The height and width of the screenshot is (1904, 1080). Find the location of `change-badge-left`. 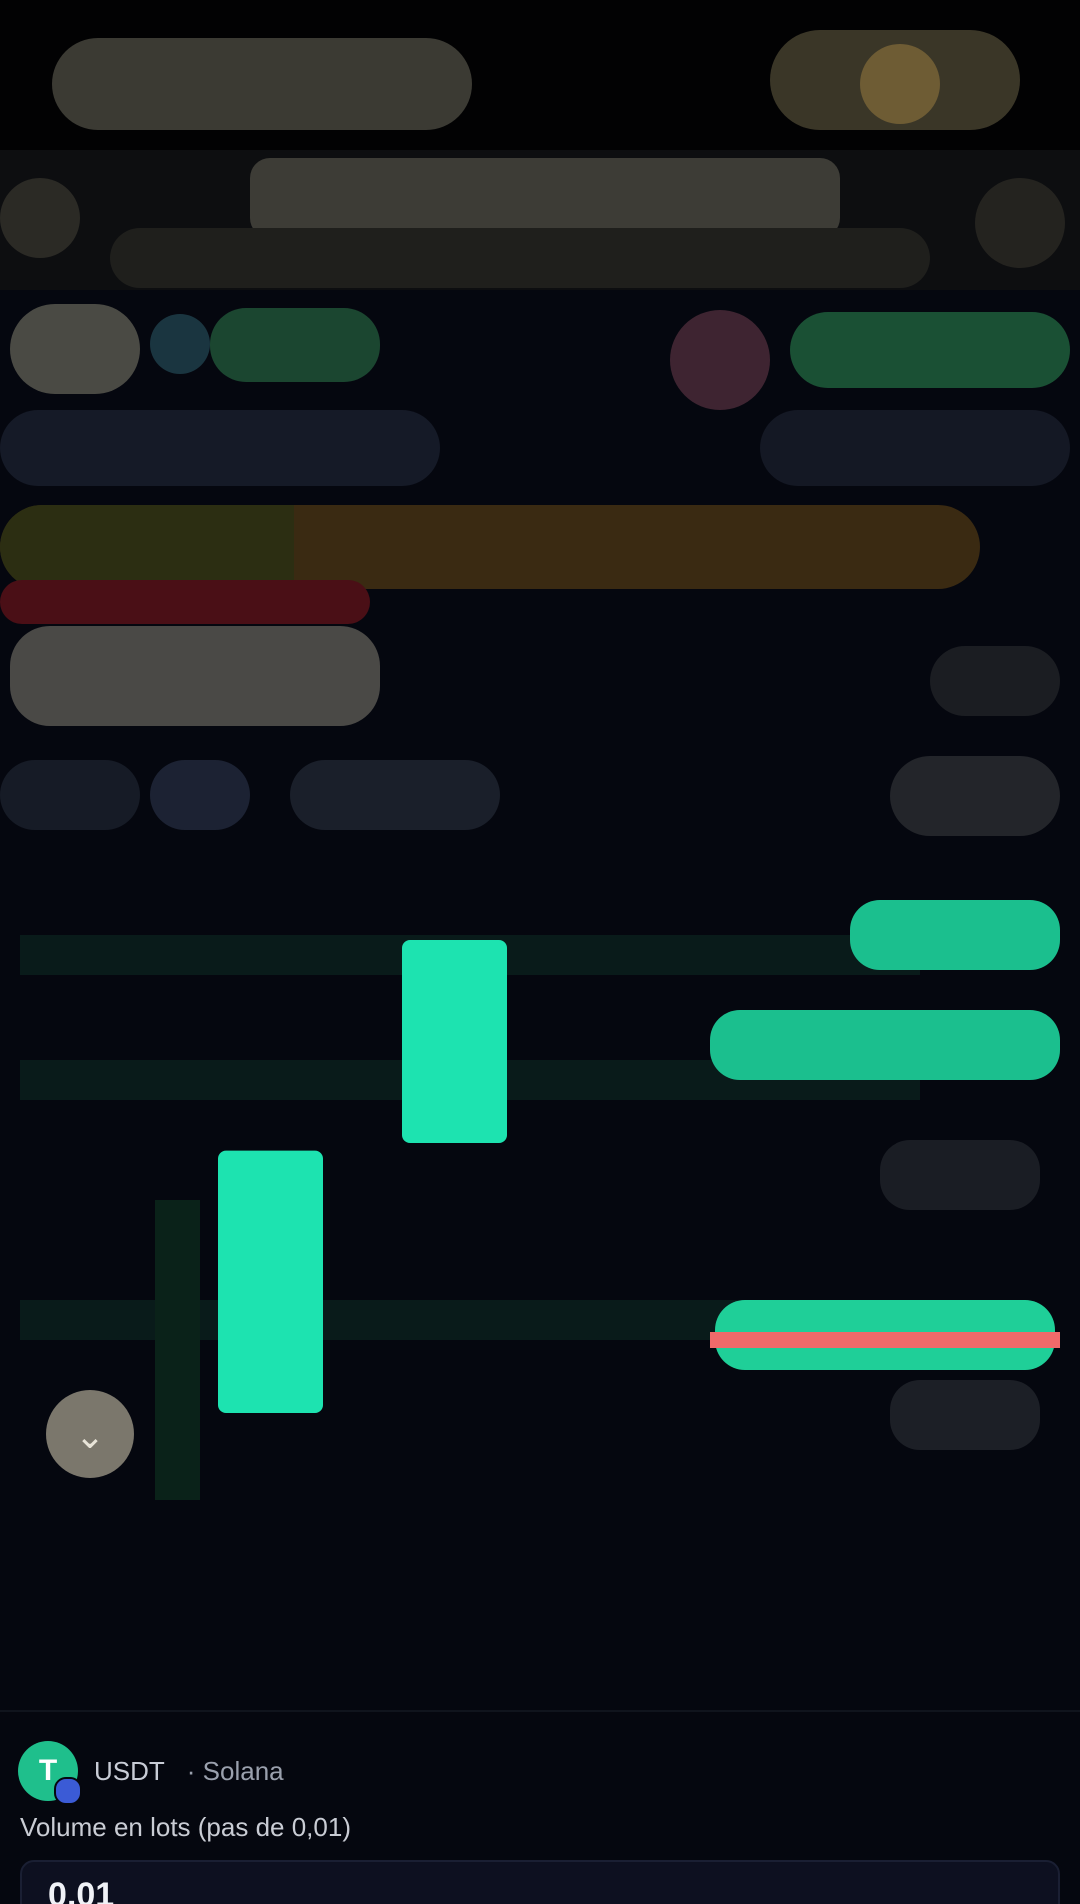

change-badge-left is located at coordinates (295, 345).